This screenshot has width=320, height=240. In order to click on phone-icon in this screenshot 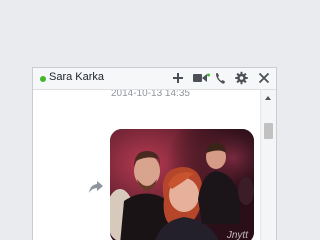, I will do `click(220, 78)`.